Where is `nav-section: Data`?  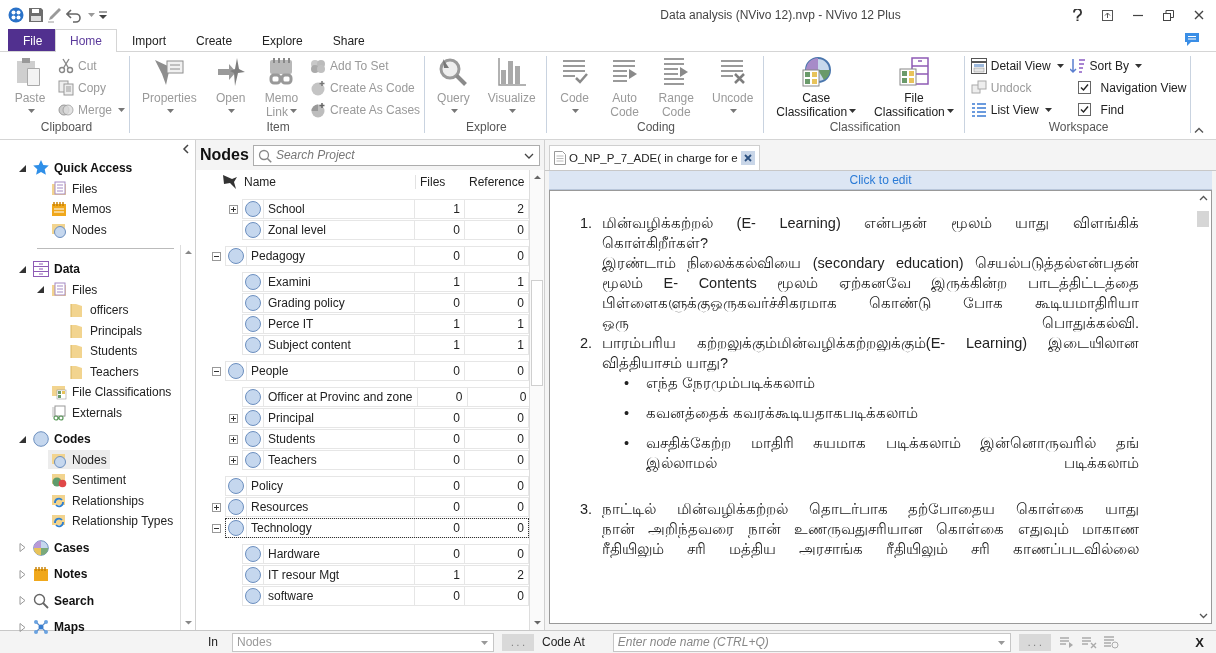
nav-section: Data is located at coordinates (56, 269).